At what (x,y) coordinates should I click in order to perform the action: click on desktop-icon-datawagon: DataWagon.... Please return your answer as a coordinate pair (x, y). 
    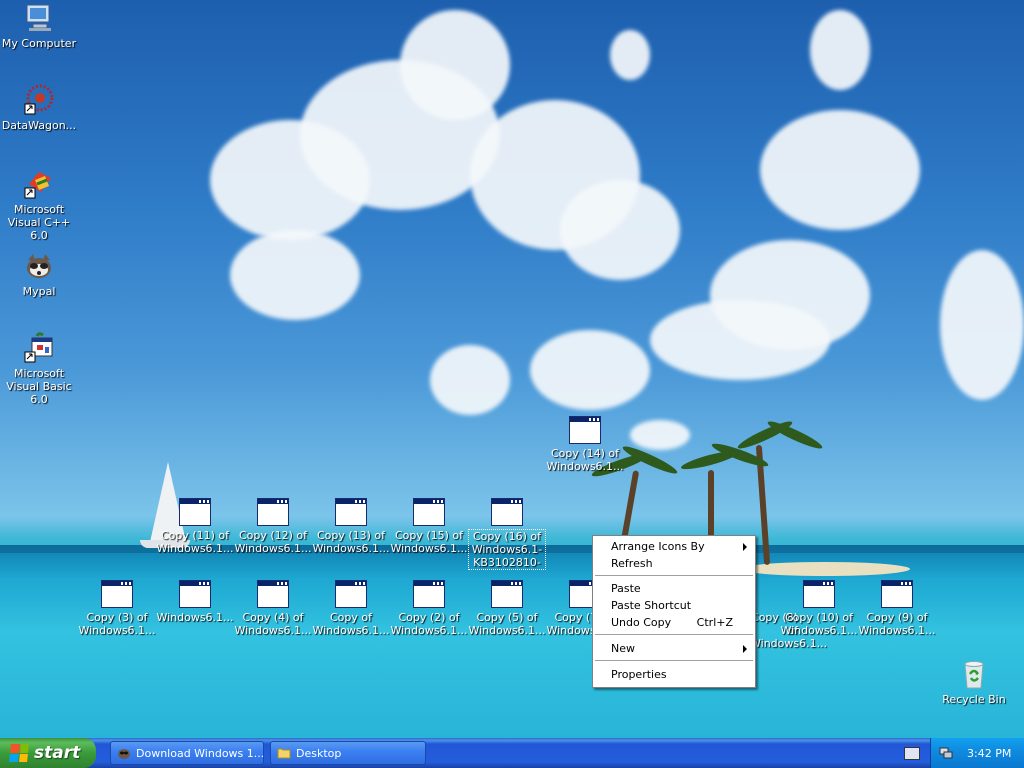
    Looking at the image, I should click on (39, 108).